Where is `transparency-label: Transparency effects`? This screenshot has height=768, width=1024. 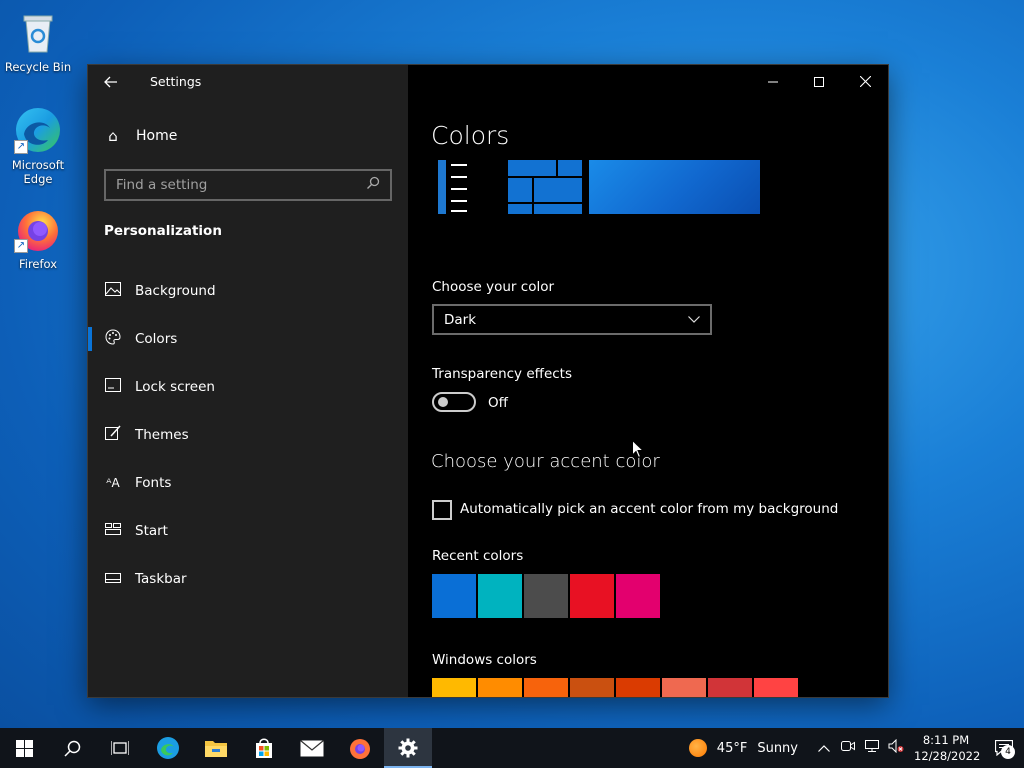 transparency-label: Transparency effects is located at coordinates (502, 374).